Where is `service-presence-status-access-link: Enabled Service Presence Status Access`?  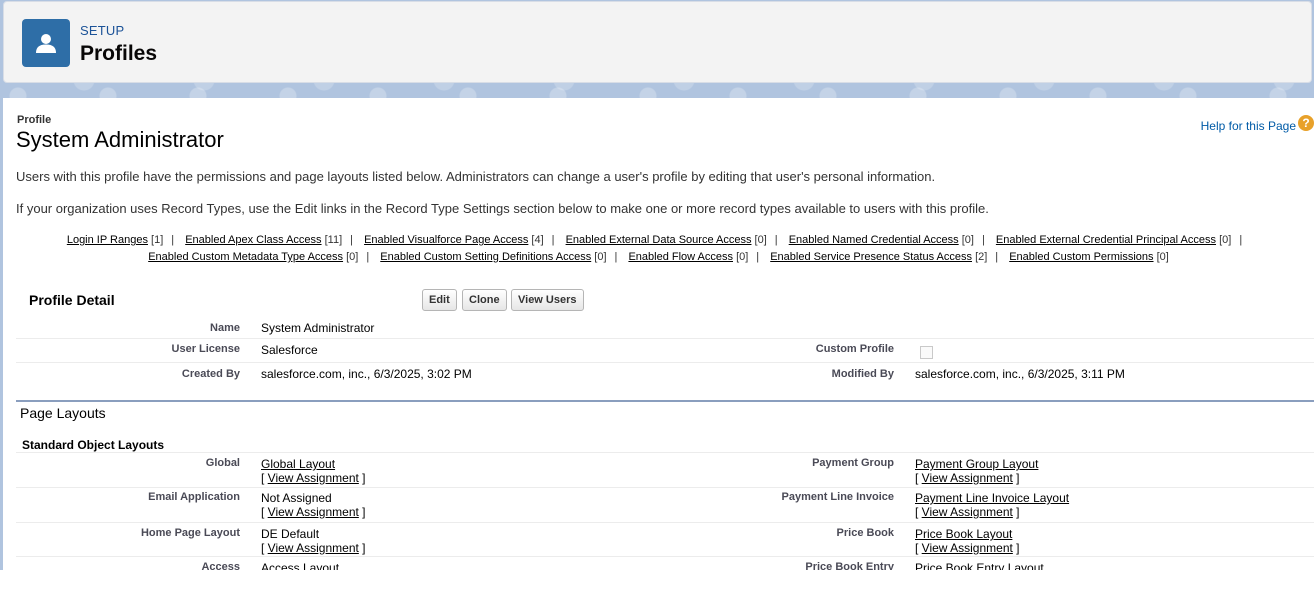
service-presence-status-access-link: Enabled Service Presence Status Access is located at coordinates (871, 257).